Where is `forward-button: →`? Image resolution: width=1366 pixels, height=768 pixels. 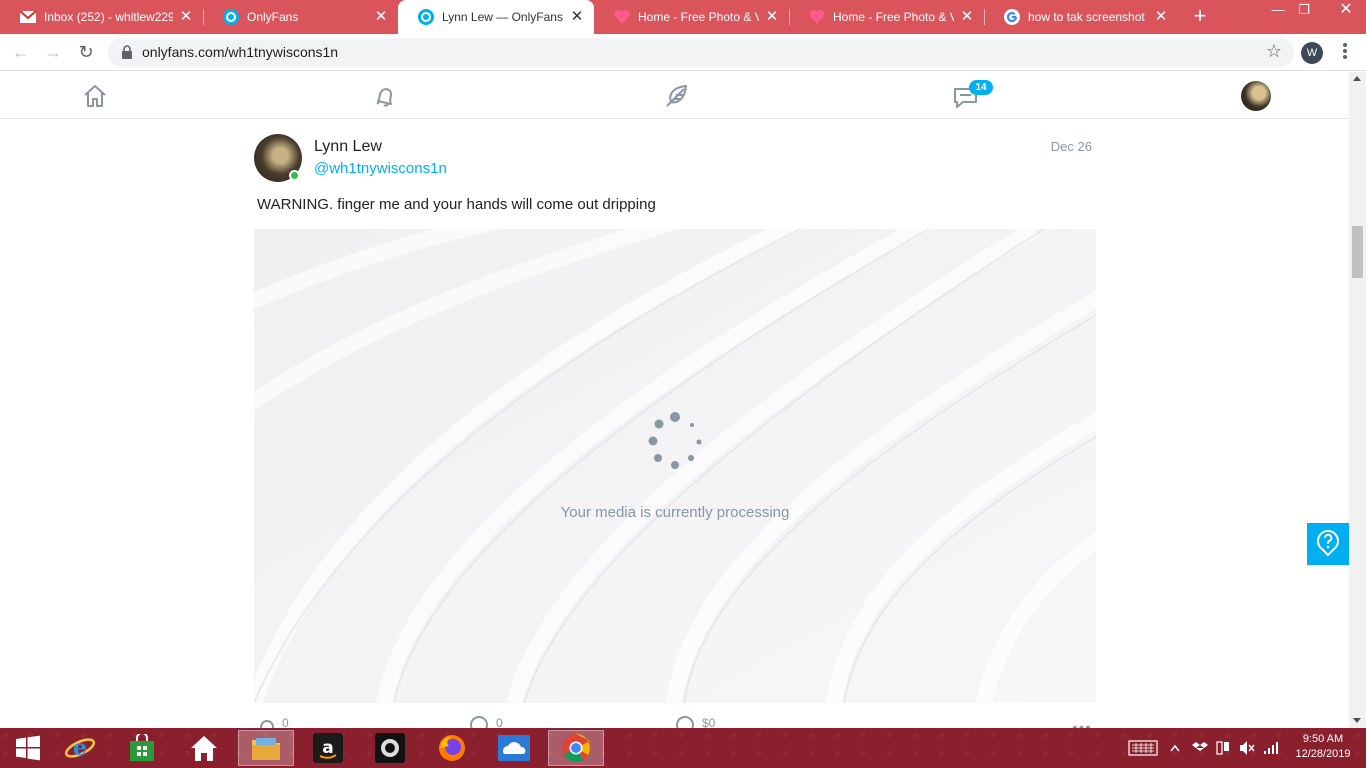 forward-button: → is located at coordinates (53, 53).